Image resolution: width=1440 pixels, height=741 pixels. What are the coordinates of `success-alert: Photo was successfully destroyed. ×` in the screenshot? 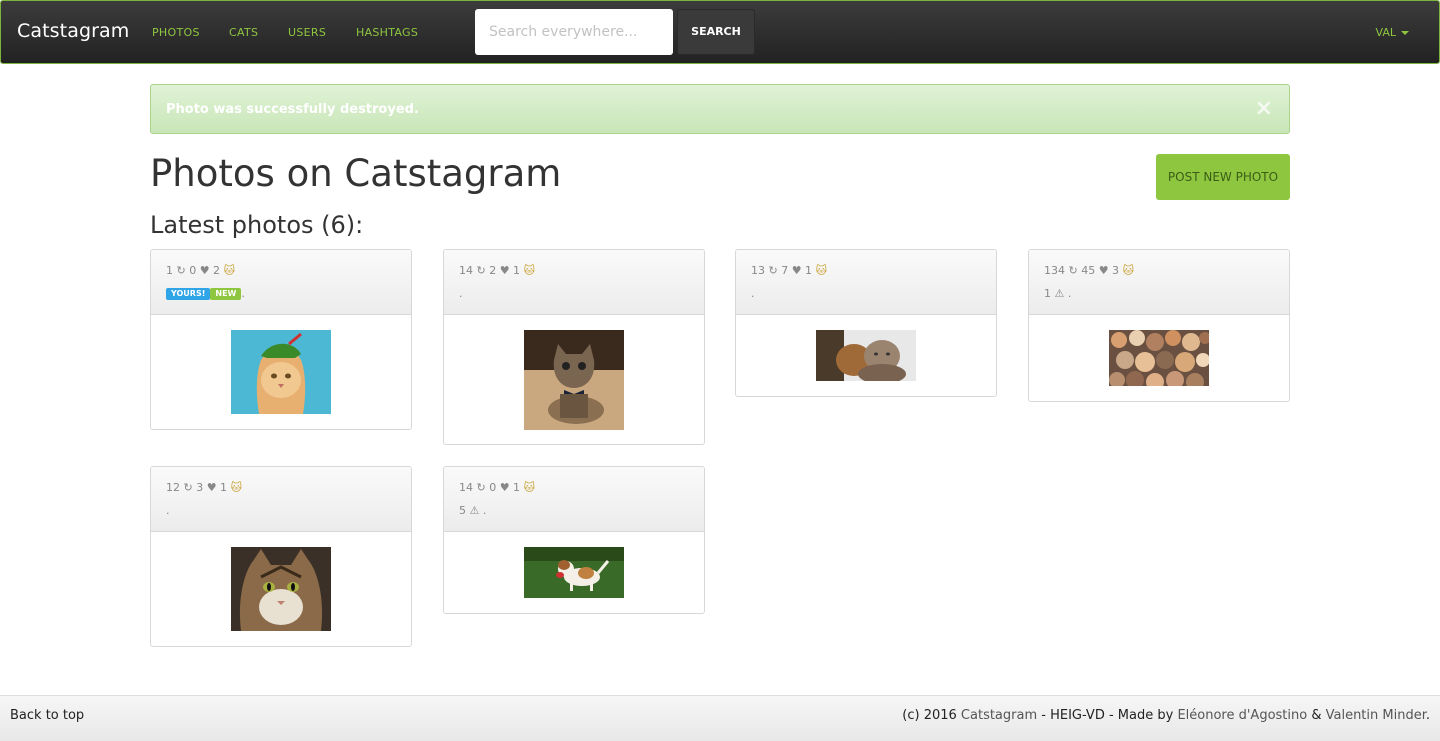 It's located at (720, 109).